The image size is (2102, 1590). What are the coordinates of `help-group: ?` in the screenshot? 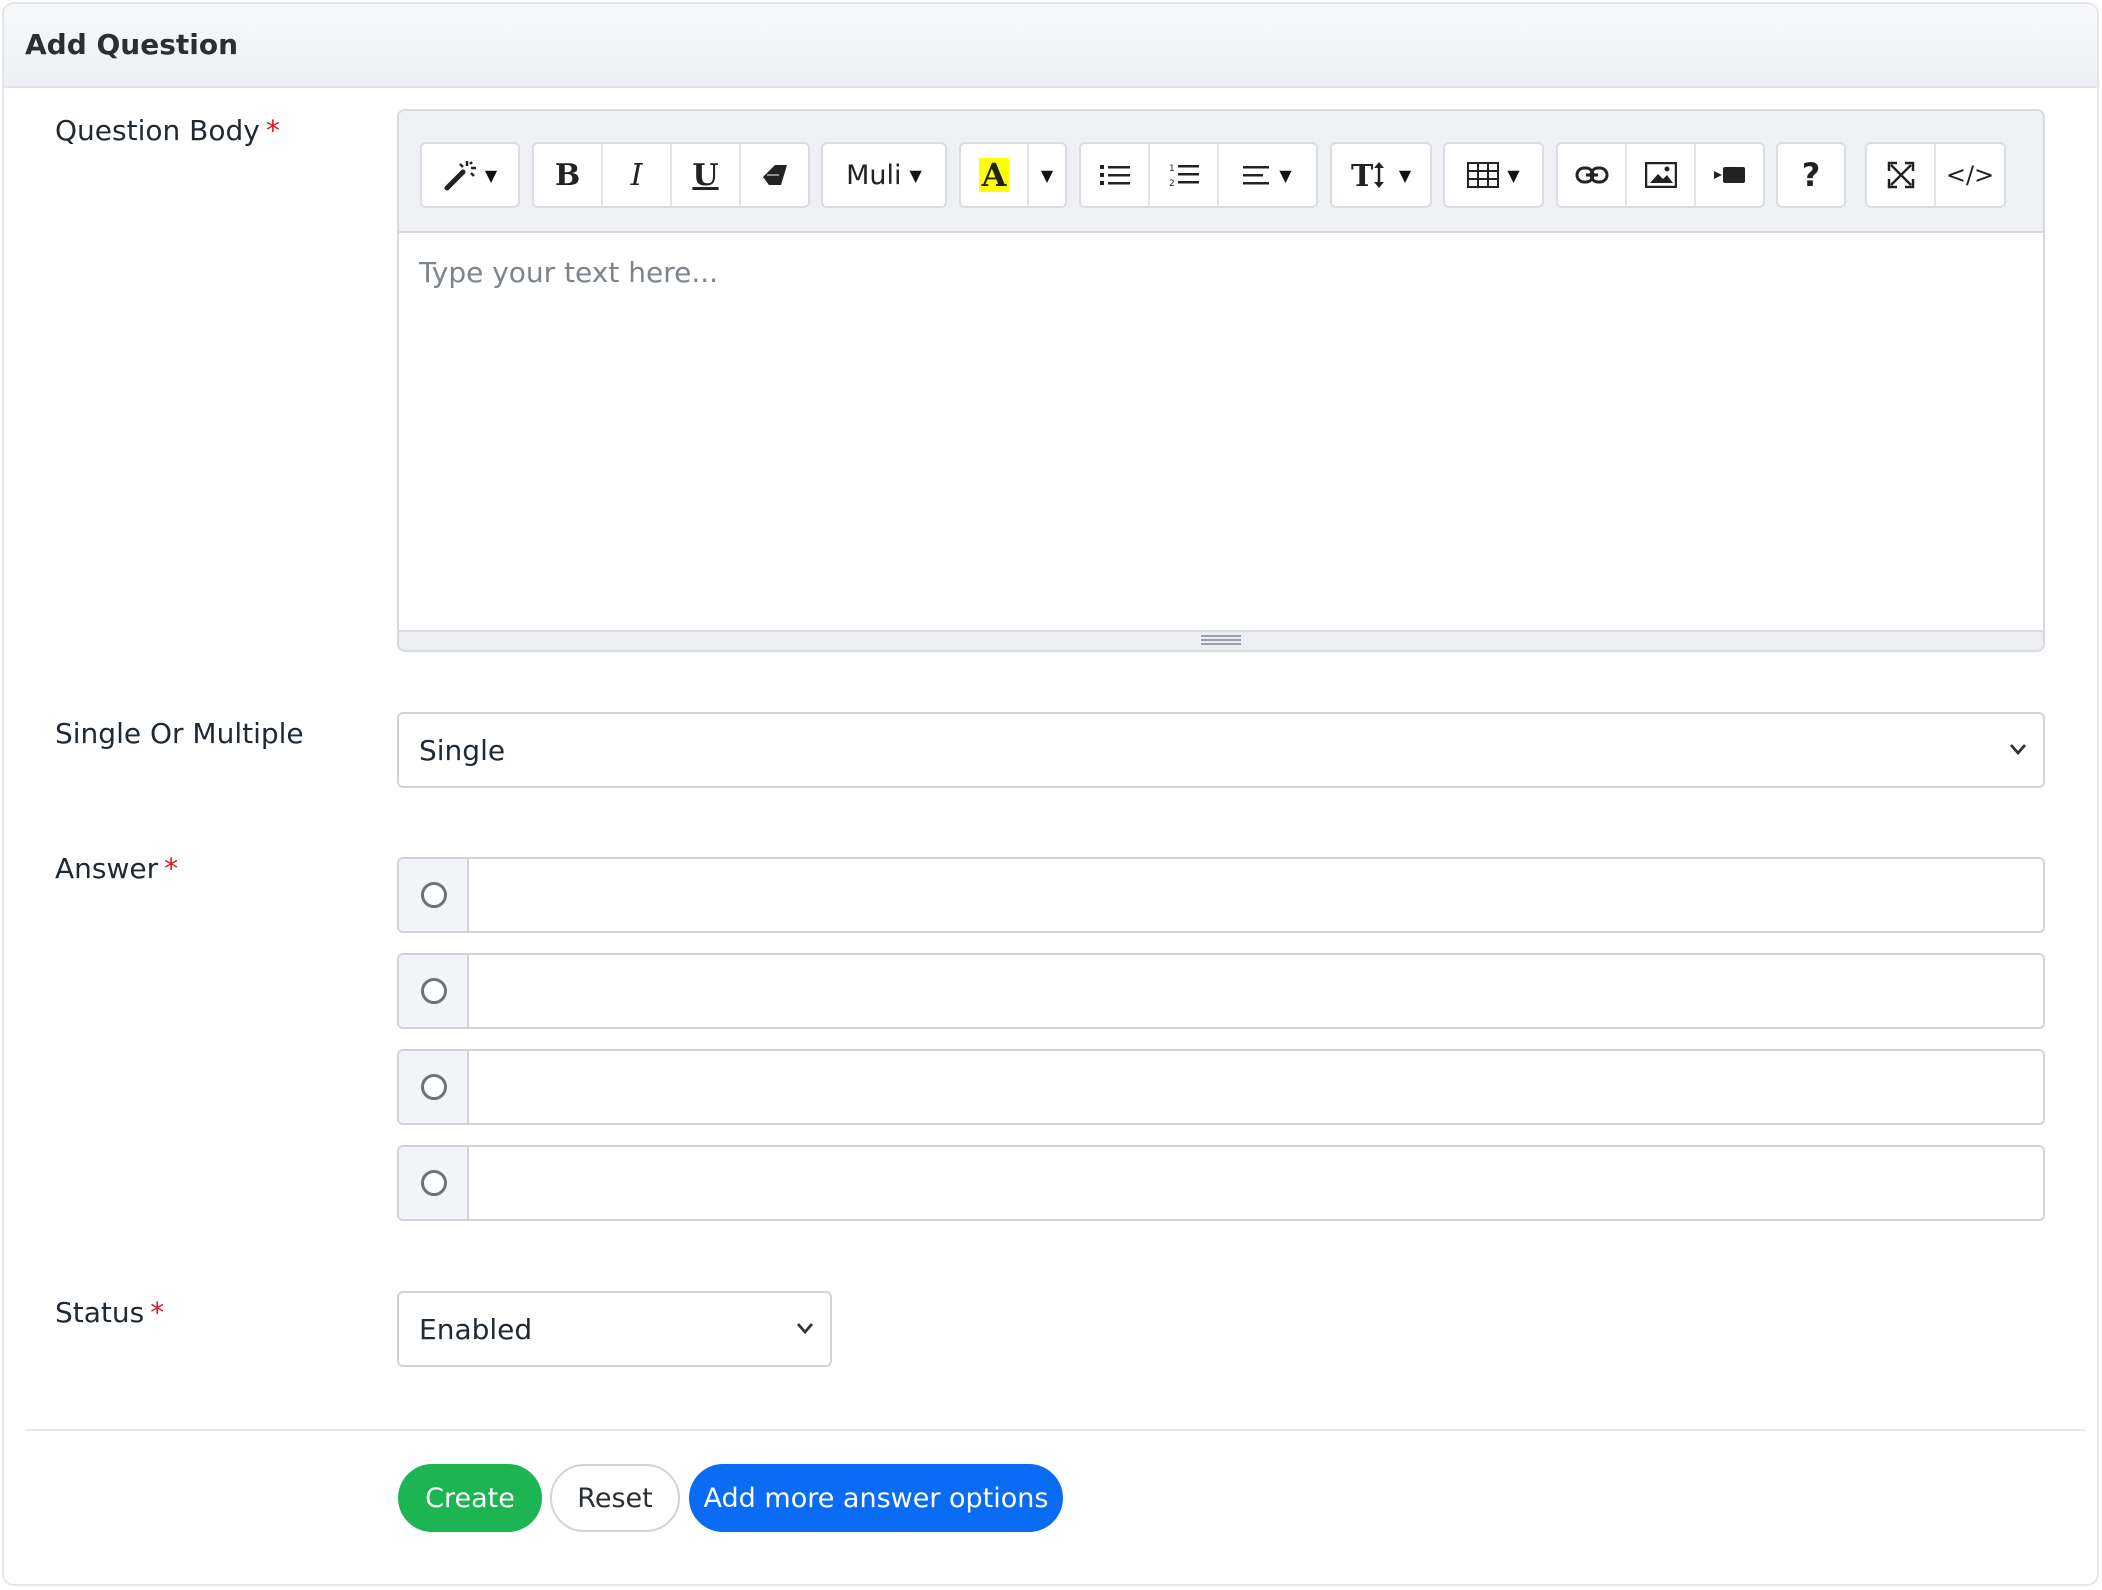 It's located at (1811, 175).